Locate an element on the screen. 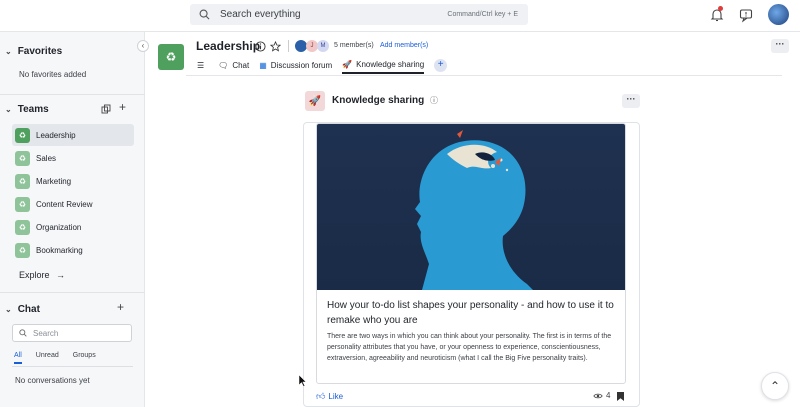 The width and height of the screenshot is (800, 407). copy-icon is located at coordinates (106, 109).